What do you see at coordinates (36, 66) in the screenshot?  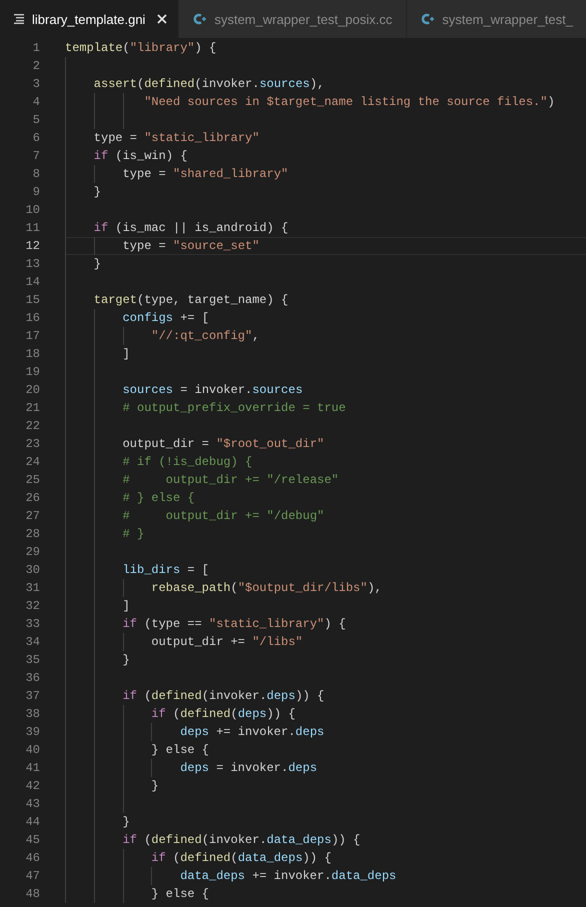 I see `line-number: 2` at bounding box center [36, 66].